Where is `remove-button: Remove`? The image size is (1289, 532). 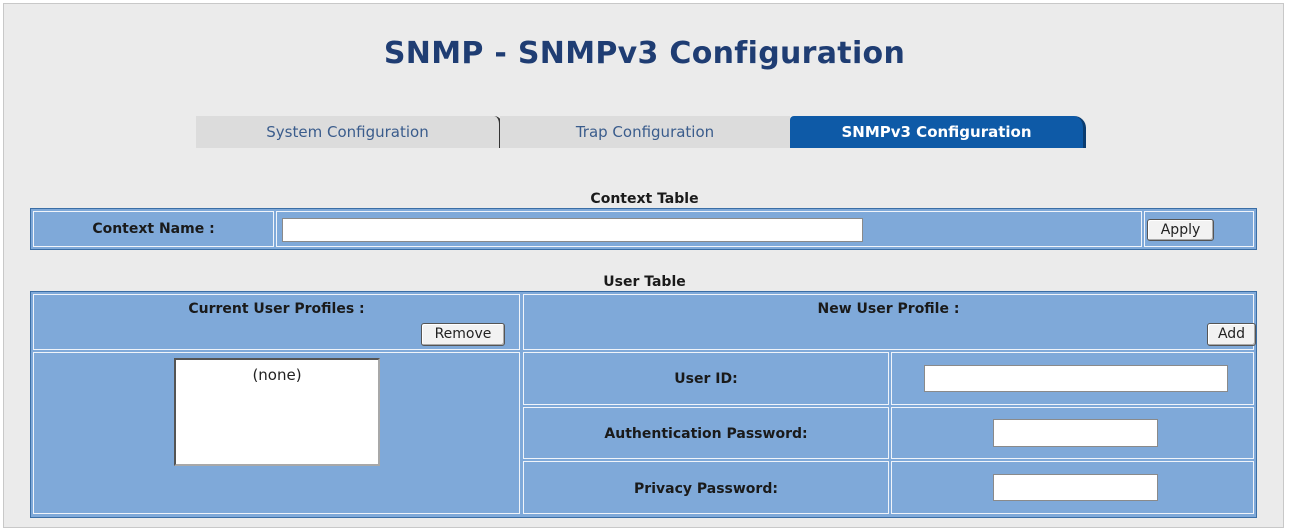
remove-button: Remove is located at coordinates (463, 334).